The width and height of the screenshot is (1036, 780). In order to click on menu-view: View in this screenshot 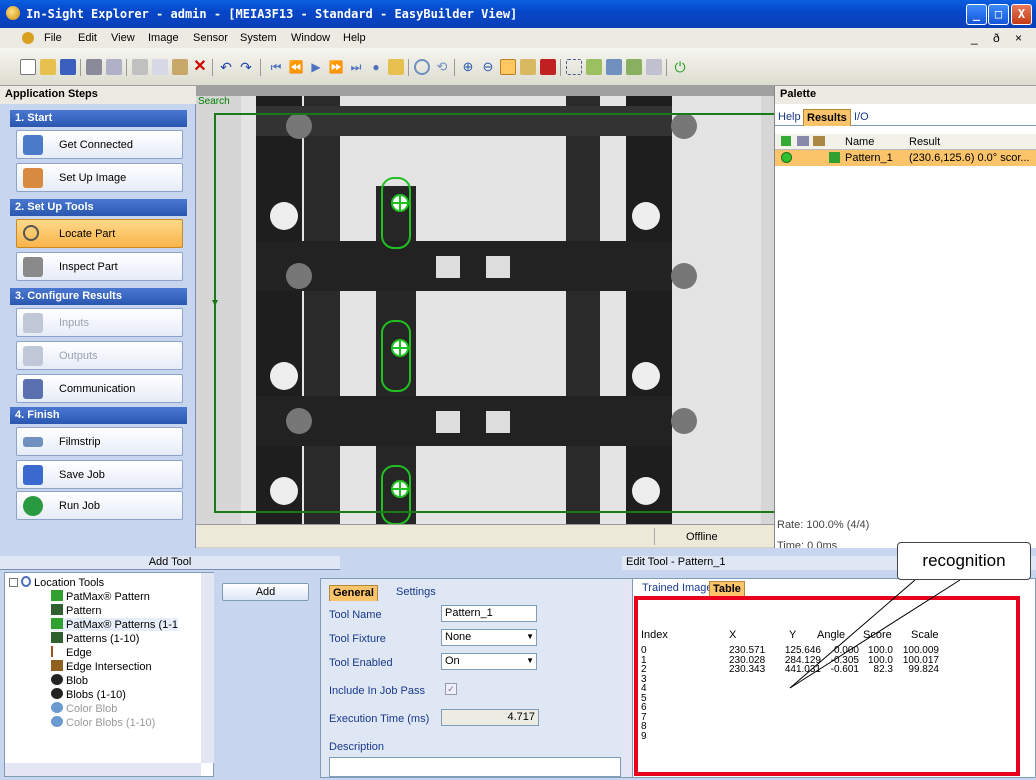, I will do `click(123, 38)`.